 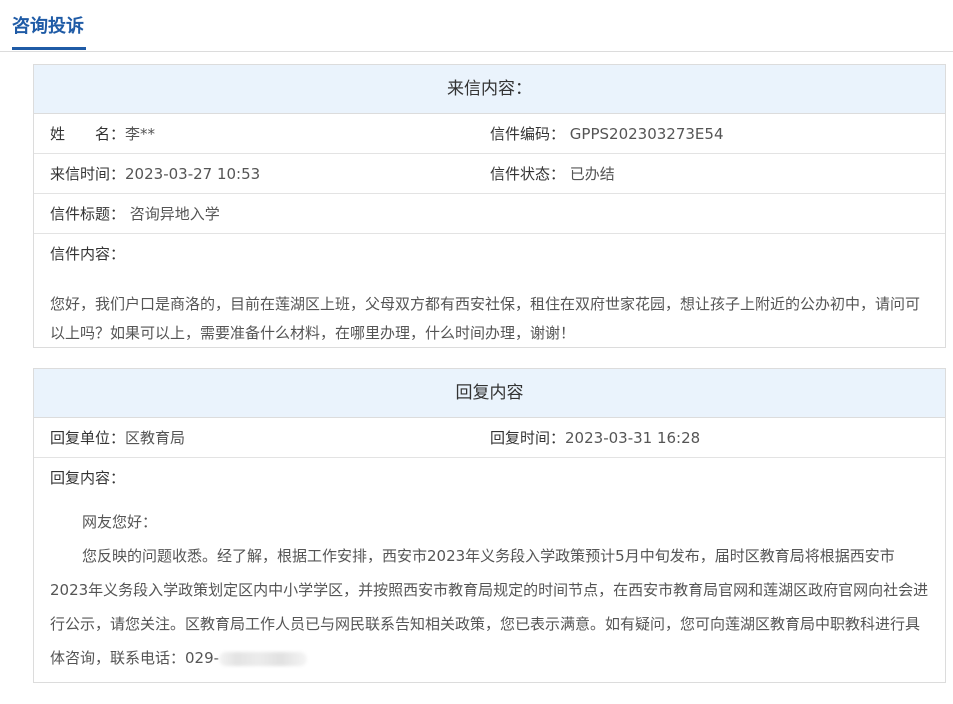 I want to click on status-field: 信件状态： 已办结, so click(x=552, y=174).